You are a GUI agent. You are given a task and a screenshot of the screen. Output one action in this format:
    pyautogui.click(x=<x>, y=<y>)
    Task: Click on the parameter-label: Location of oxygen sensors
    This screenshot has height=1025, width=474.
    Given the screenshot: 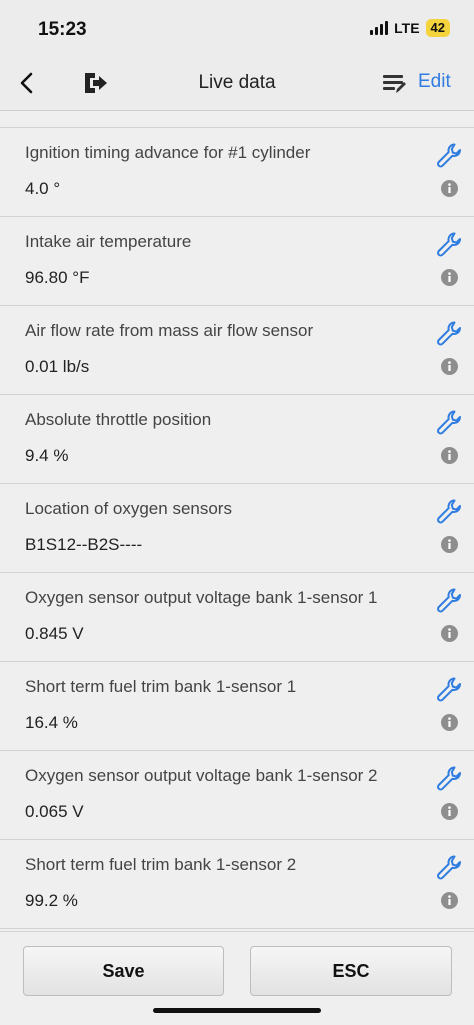 What is the action you would take?
    pyautogui.click(x=128, y=508)
    